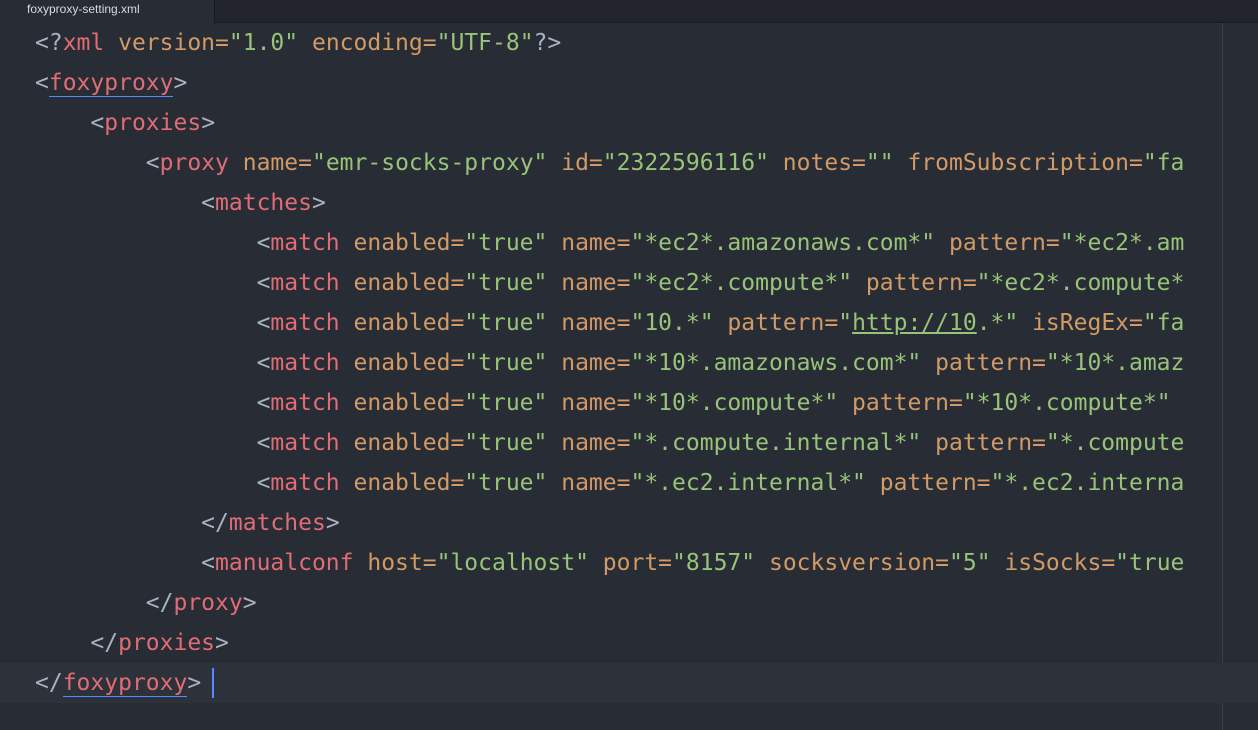  Describe the element at coordinates (159, 603) in the screenshot. I see `proxy-close-lt: </` at that location.